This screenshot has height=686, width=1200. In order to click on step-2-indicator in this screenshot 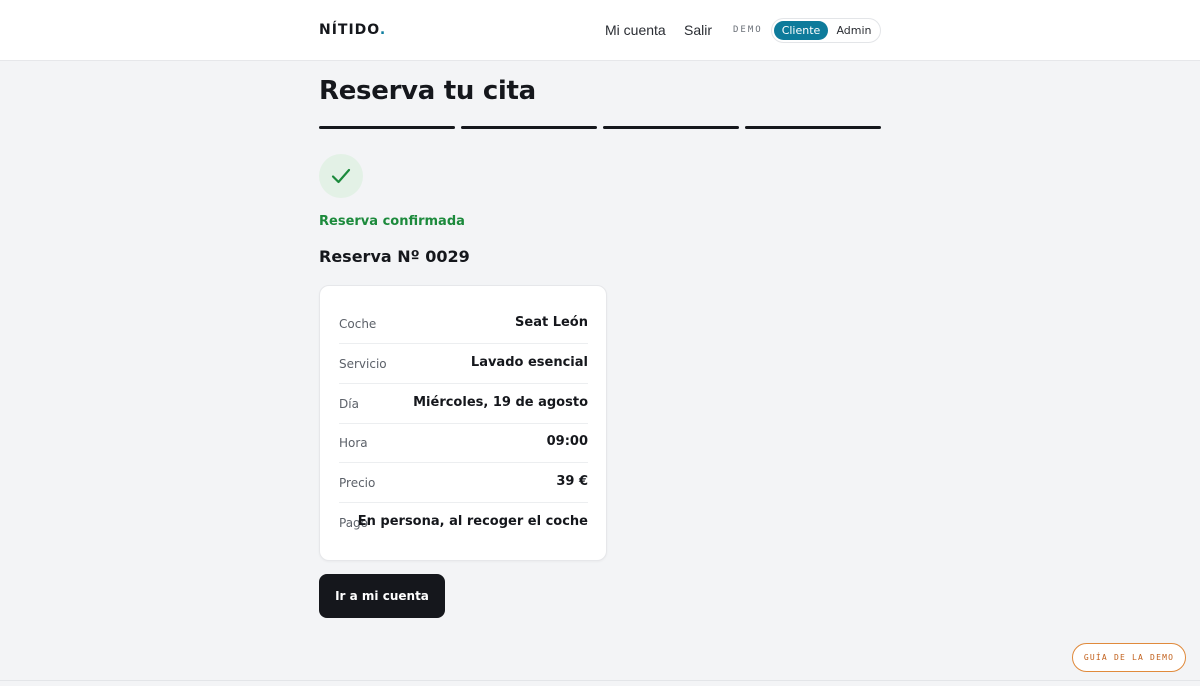, I will do `click(529, 127)`.